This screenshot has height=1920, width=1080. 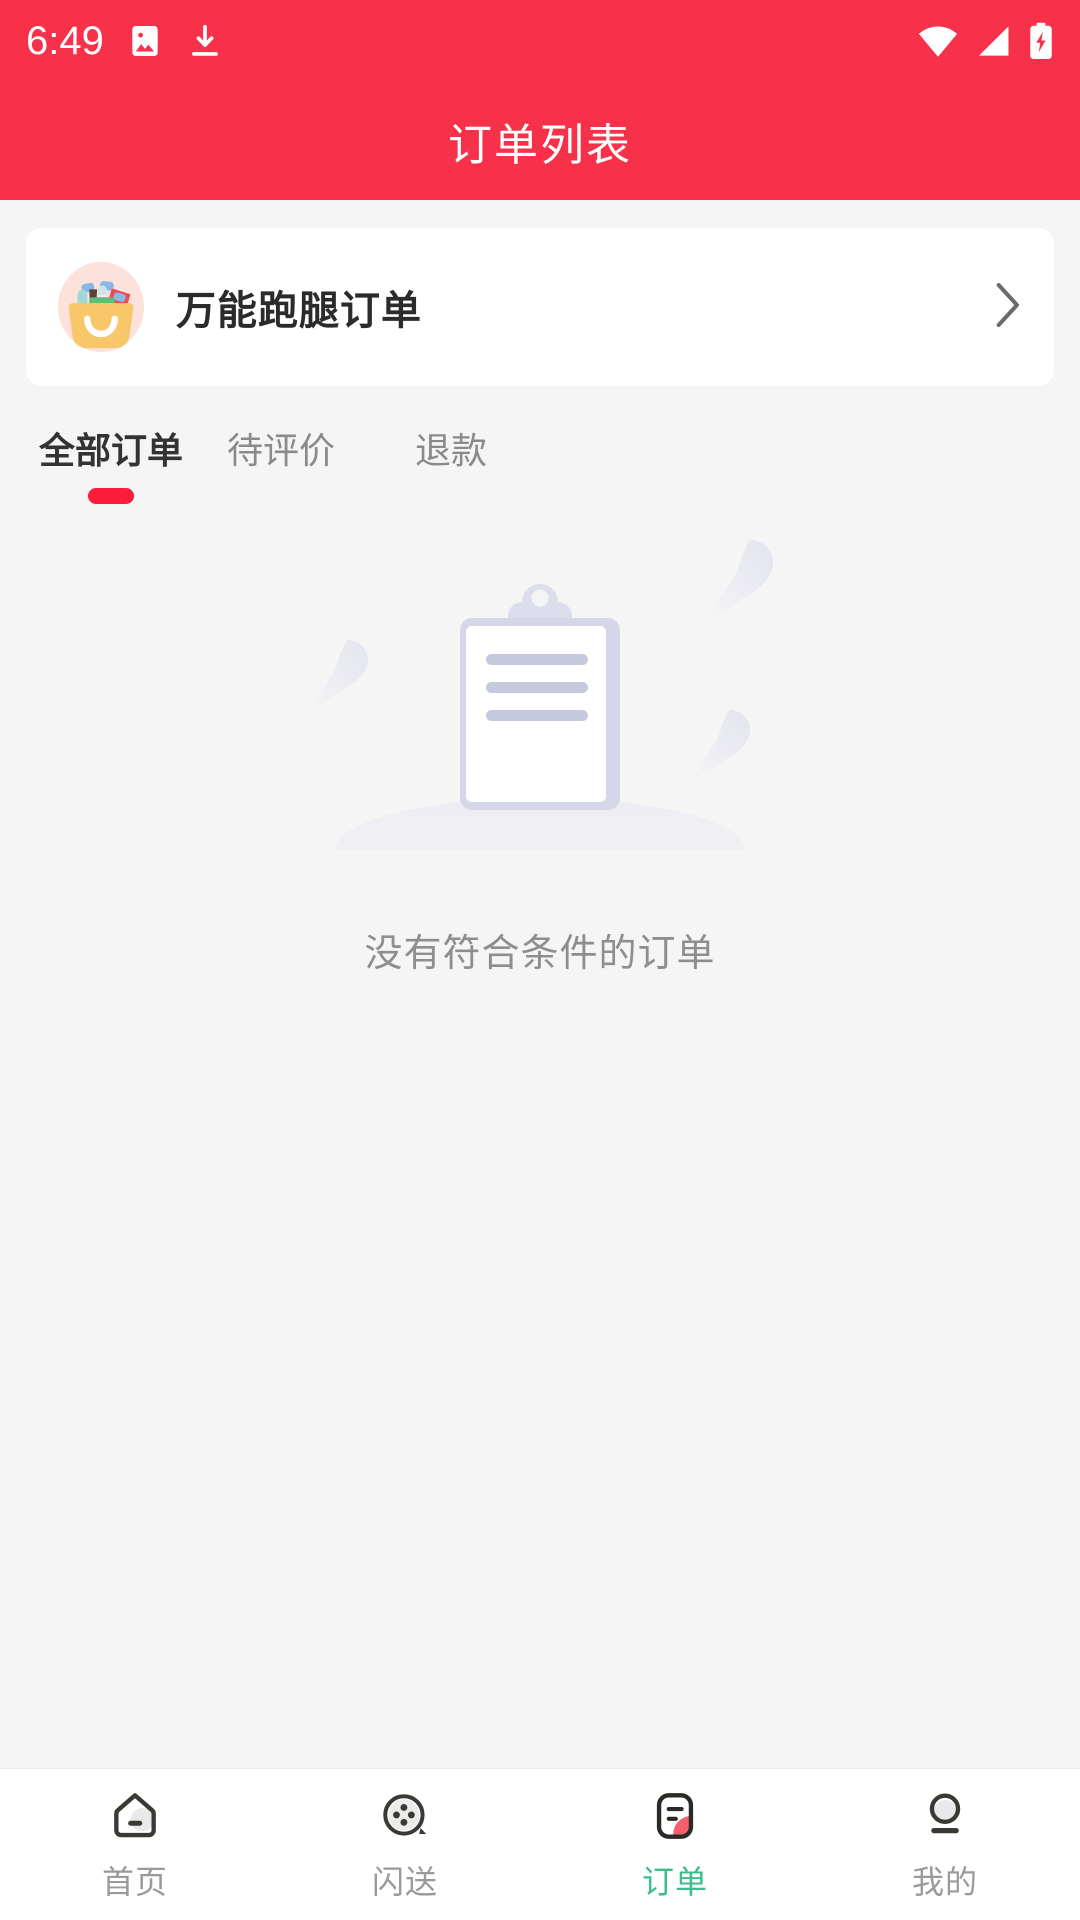 I want to click on nav-label: 订单, so click(x=674, y=1882).